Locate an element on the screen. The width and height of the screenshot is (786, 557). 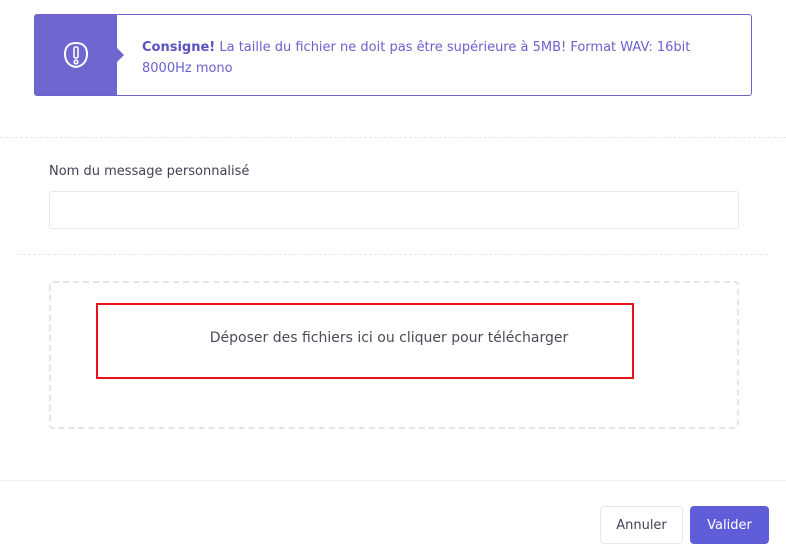
footer-divider is located at coordinates (393, 480).